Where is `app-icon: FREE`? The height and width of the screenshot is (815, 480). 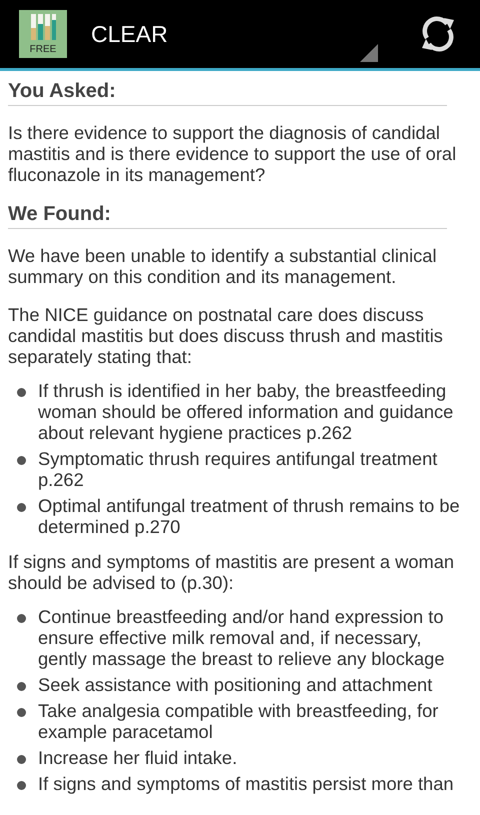 app-icon: FREE is located at coordinates (43, 34).